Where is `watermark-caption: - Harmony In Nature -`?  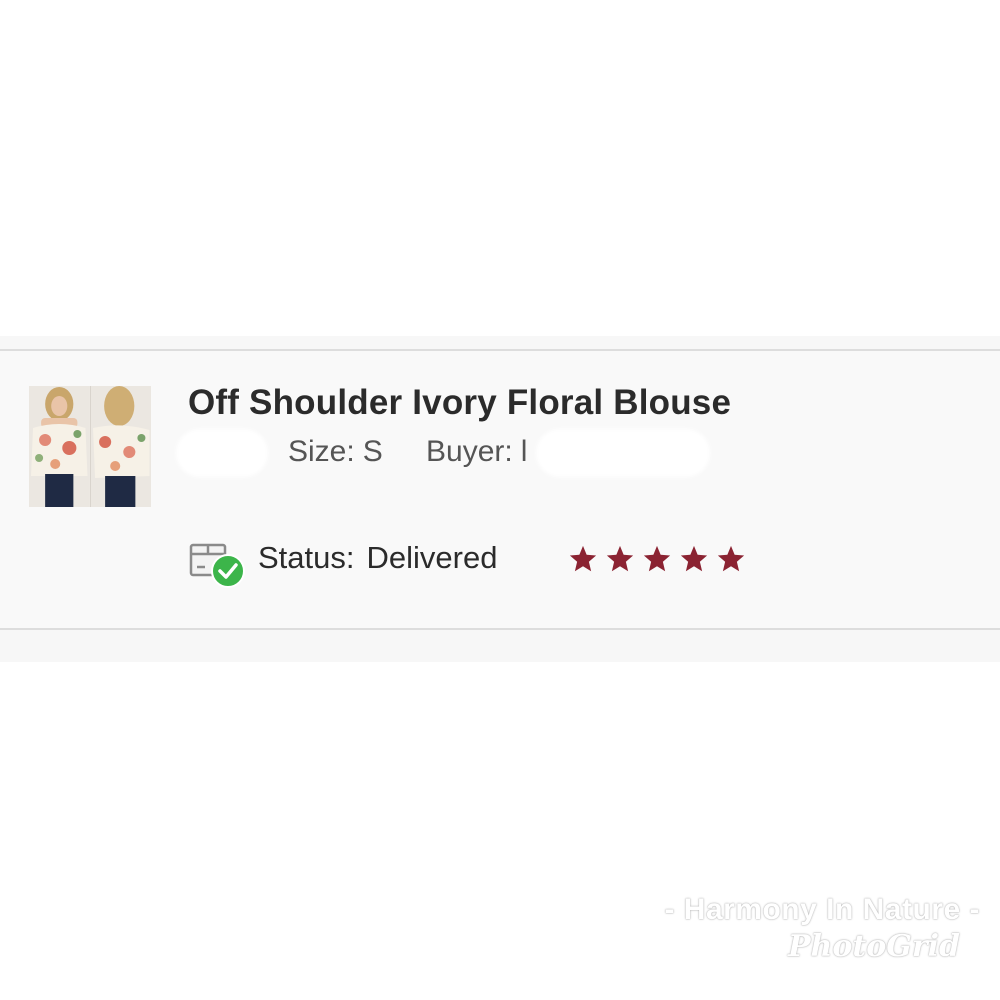 watermark-caption: - Harmony In Nature - is located at coordinates (822, 909).